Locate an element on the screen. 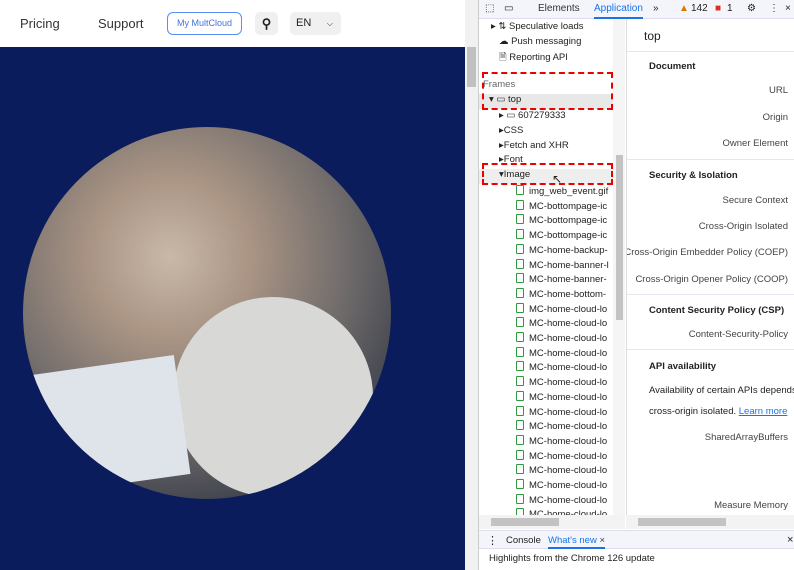  close-drawer-icon: × is located at coordinates (790, 540).